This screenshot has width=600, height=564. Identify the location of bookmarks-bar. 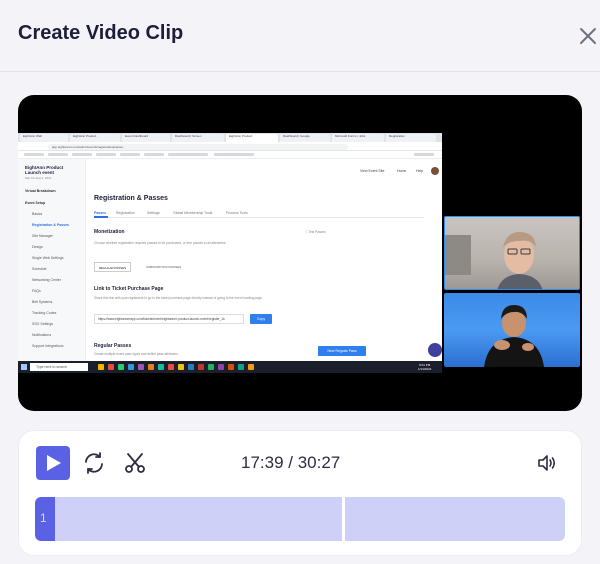
(230, 155).